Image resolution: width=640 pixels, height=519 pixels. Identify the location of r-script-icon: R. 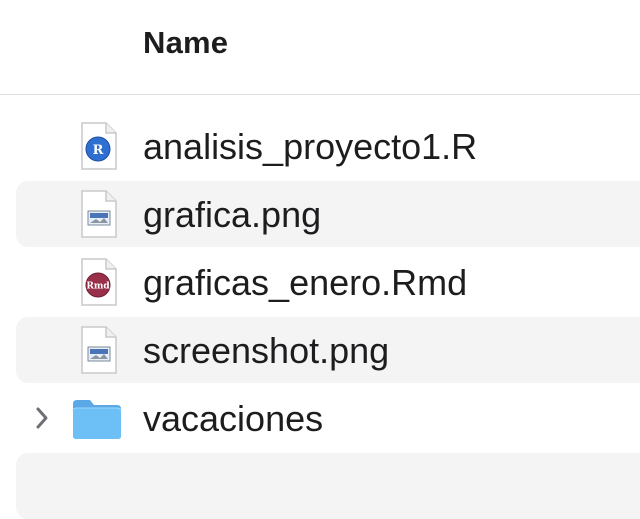
(99, 146).